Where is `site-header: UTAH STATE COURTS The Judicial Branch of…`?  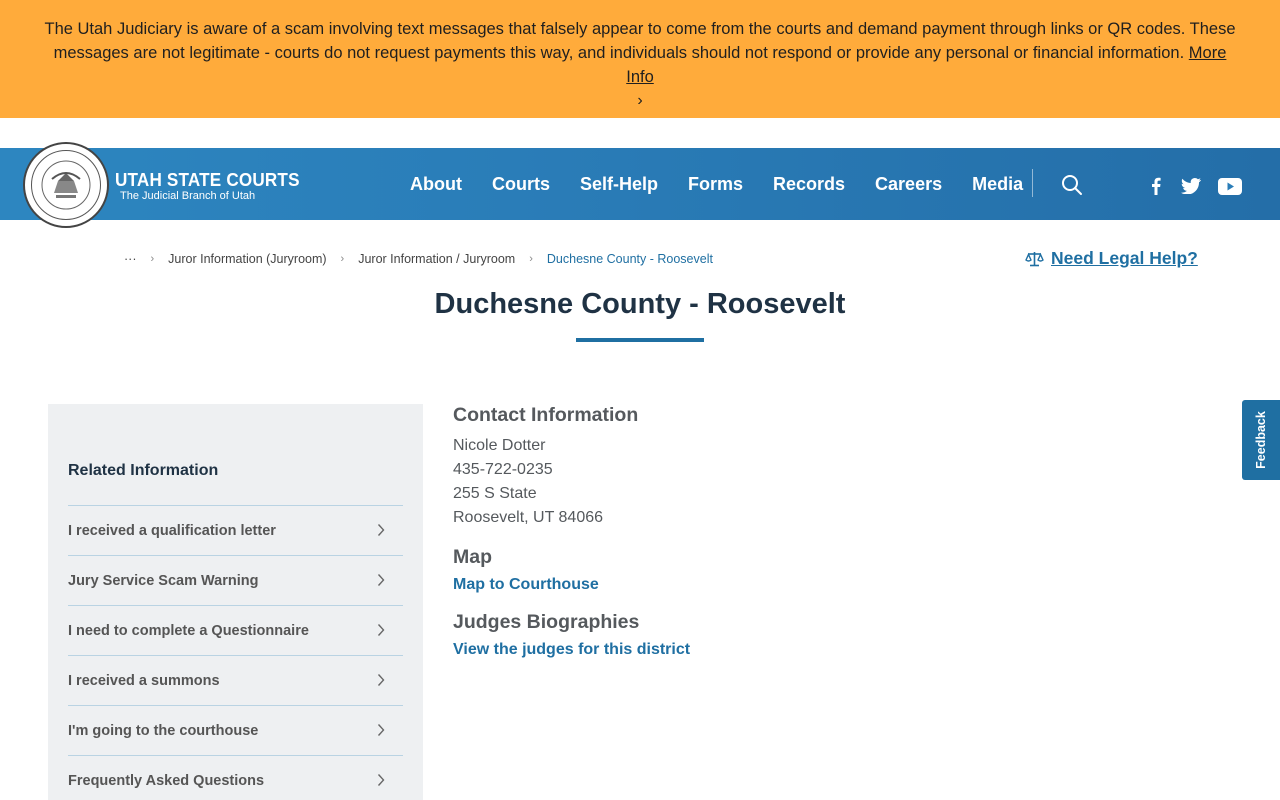
site-header: UTAH STATE COURTS The Judicial Branch of… is located at coordinates (640, 185).